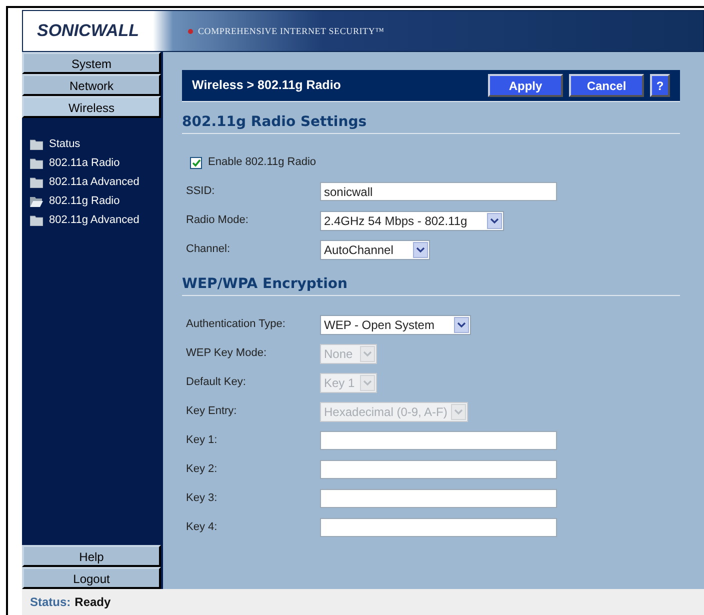 This screenshot has height=615, width=704. Describe the element at coordinates (267, 85) in the screenshot. I see `page-title: Wireless > 802.11g Radio` at that location.